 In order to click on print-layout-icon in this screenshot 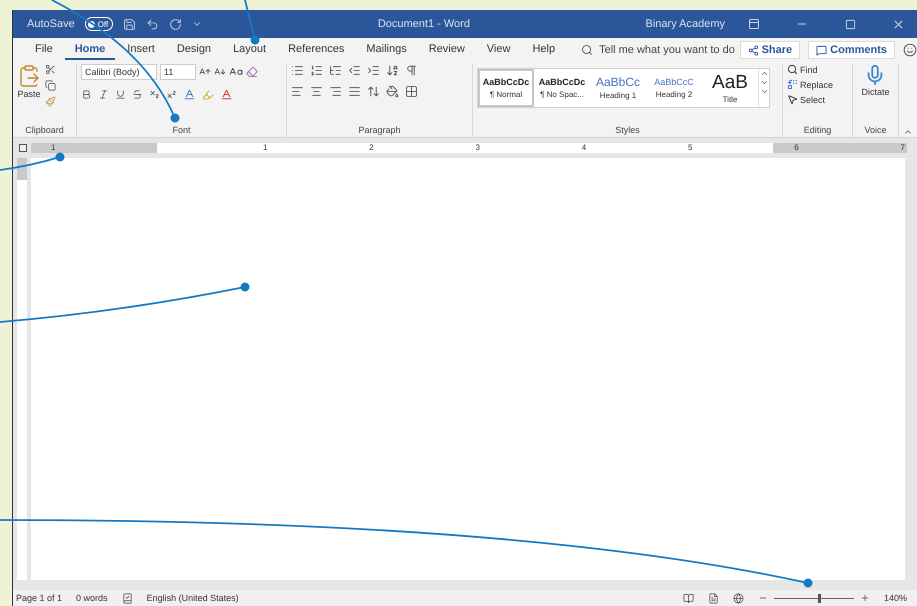, I will do `click(713, 598)`.